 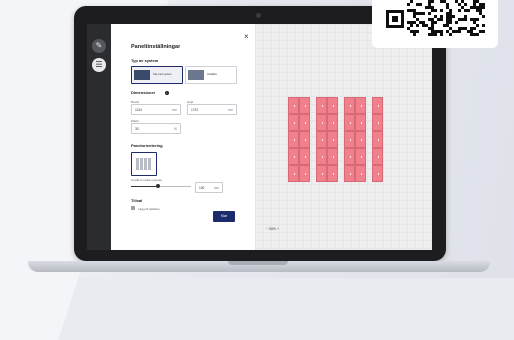 I want to click on distance-unit: mm, so click(x=216, y=188).